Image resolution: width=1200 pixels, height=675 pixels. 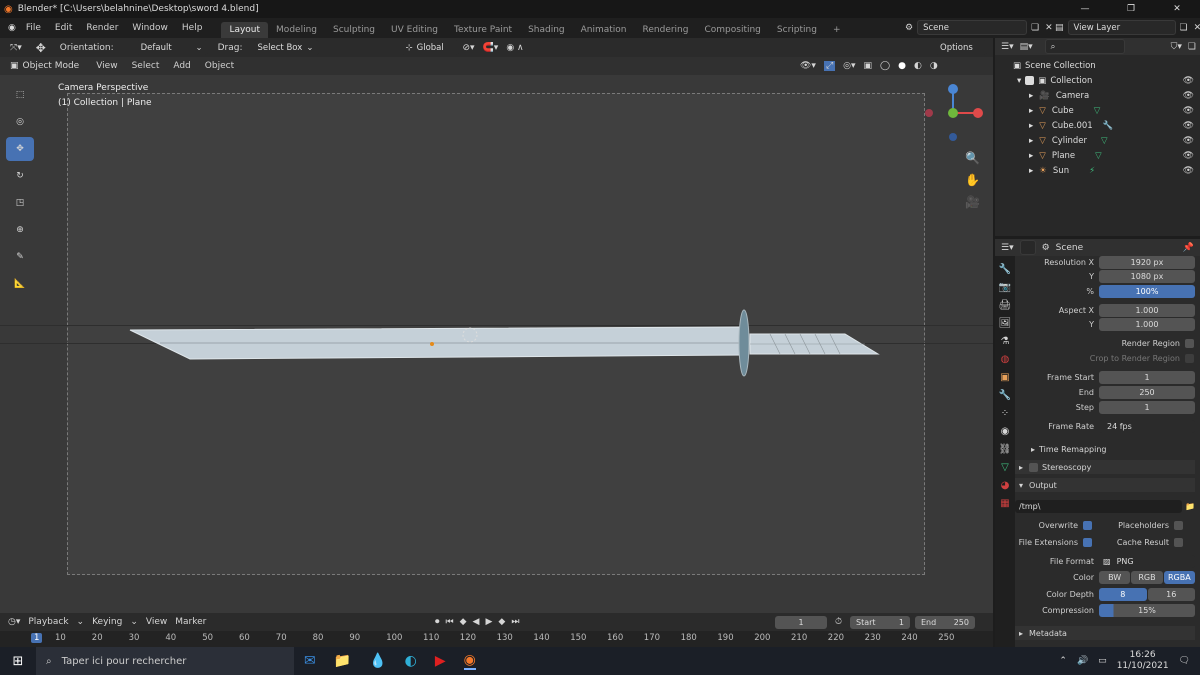 I want to click on world-tab-icon: ◍, so click(x=1005, y=359).